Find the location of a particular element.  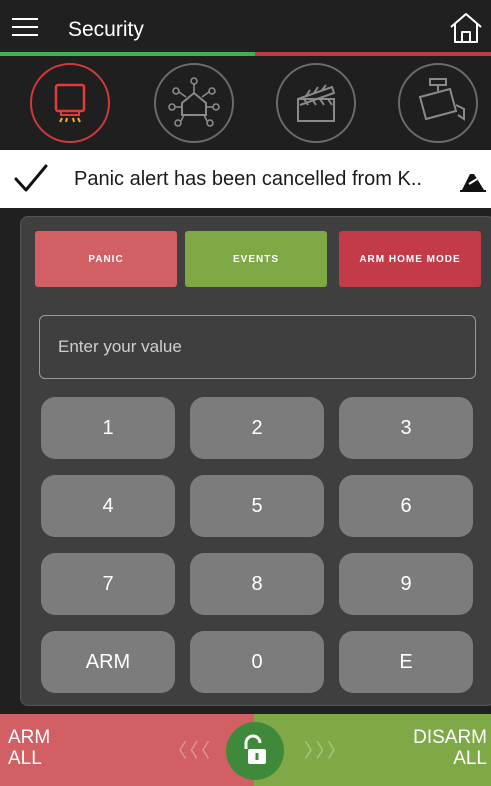

tab-siren is located at coordinates (70, 103).